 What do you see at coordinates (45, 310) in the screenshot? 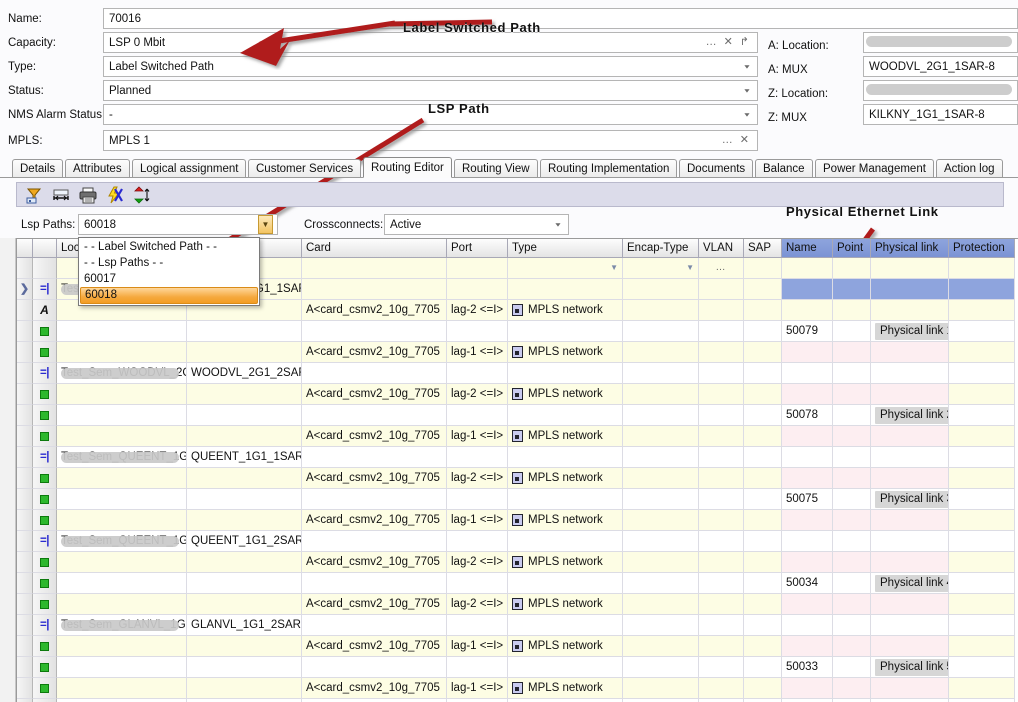
I see `row-marker-cell: A` at bounding box center [45, 310].